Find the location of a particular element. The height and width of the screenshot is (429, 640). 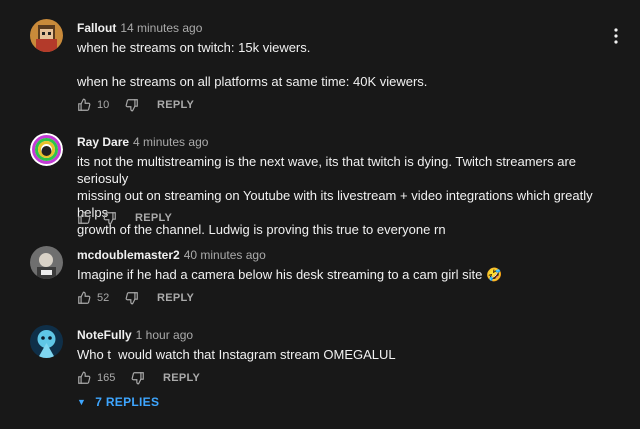

comment-author: NoteFully is located at coordinates (104, 335).